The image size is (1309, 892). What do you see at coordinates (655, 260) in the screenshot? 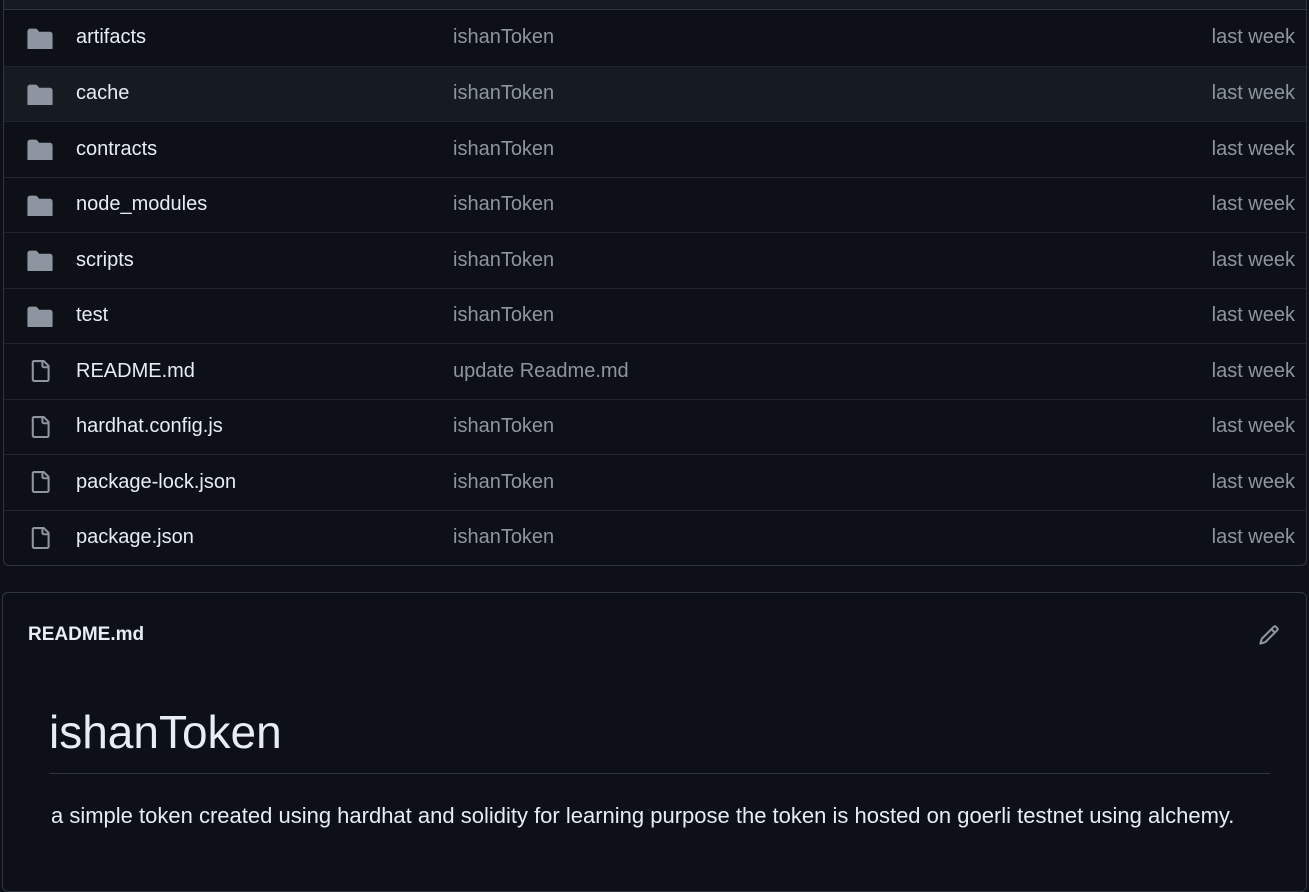
I see `file-row: scripts ishanToken last week` at bounding box center [655, 260].